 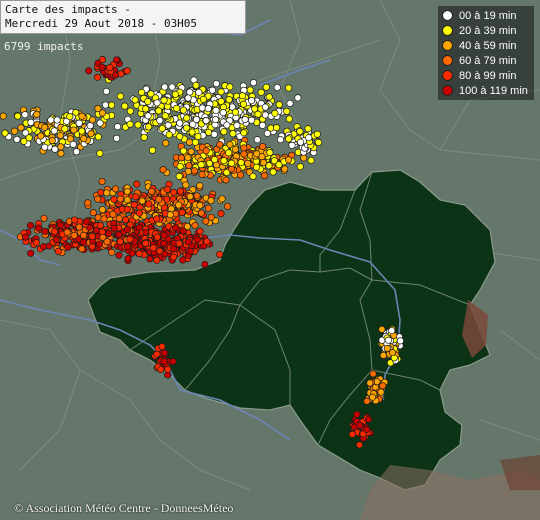 What do you see at coordinates (447, 60) in the screenshot?
I see `legend-dot-icon` at bounding box center [447, 60].